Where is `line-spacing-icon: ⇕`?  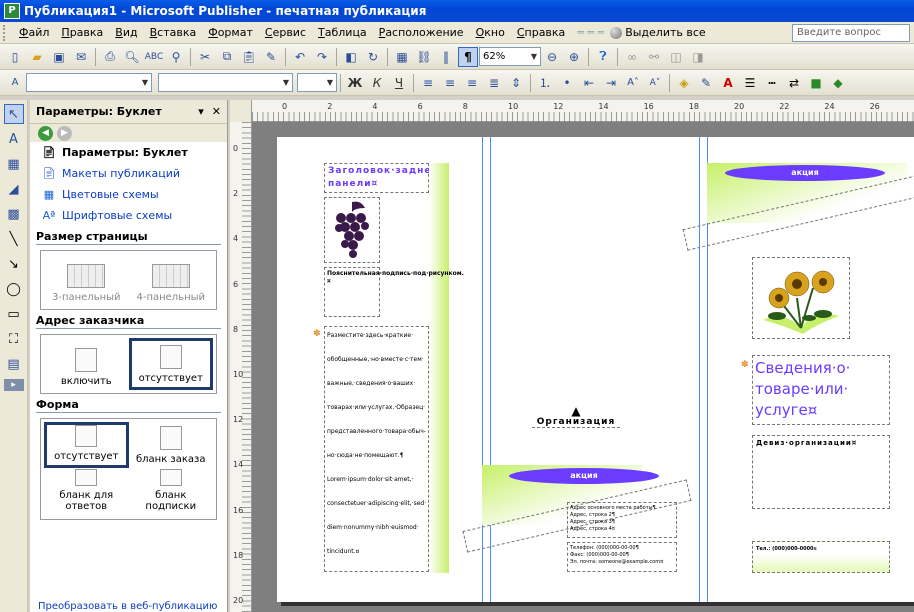 line-spacing-icon: ⇕ is located at coordinates (516, 83).